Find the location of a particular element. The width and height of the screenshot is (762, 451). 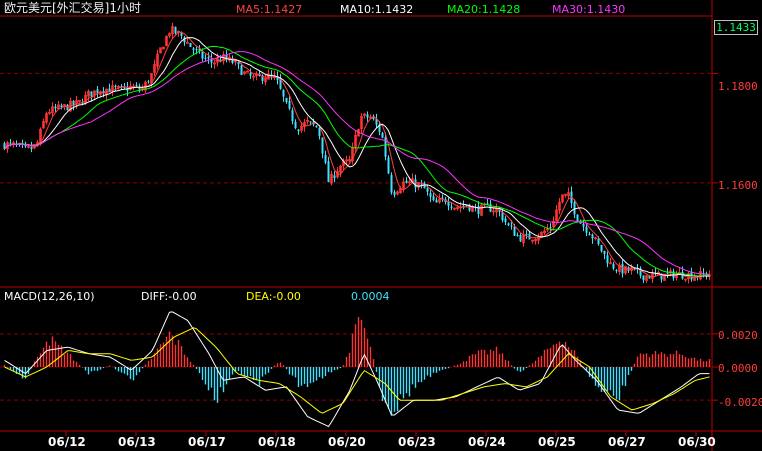

x-tick-0624: 06/24 is located at coordinates (487, 442).